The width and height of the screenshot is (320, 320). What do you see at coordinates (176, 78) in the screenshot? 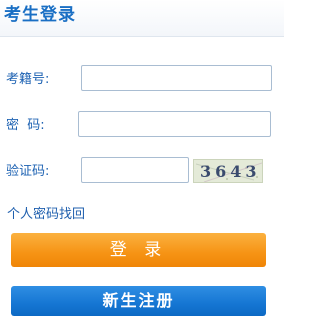
I see `exam-id-input` at bounding box center [176, 78].